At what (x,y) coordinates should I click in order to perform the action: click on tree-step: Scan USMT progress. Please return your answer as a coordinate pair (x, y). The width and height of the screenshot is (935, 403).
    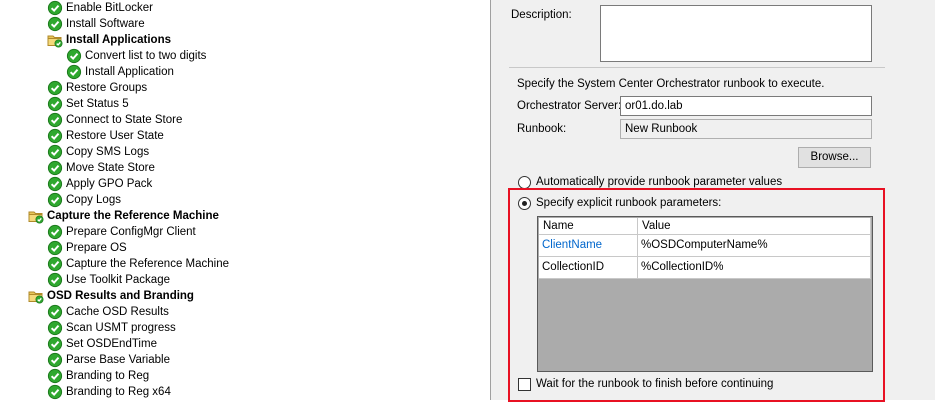
    Looking at the image, I should click on (111, 328).